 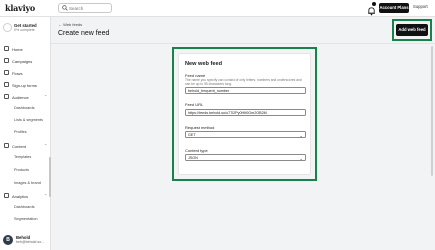 What do you see at coordinates (20, 8) in the screenshot?
I see `klaviyo-logo: klaviyo` at bounding box center [20, 8].